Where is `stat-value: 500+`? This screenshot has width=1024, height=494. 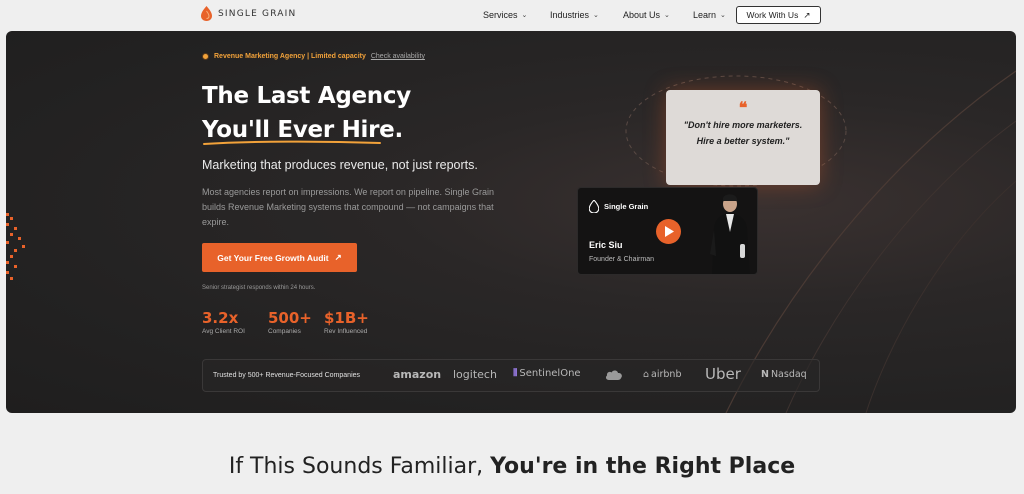
stat-value: 500+ is located at coordinates (290, 318).